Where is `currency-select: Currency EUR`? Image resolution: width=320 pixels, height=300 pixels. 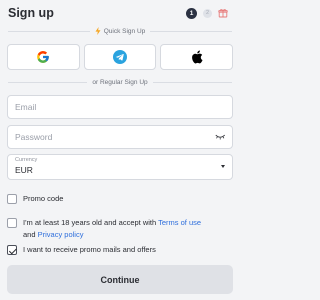
currency-select: Currency EUR is located at coordinates (120, 167).